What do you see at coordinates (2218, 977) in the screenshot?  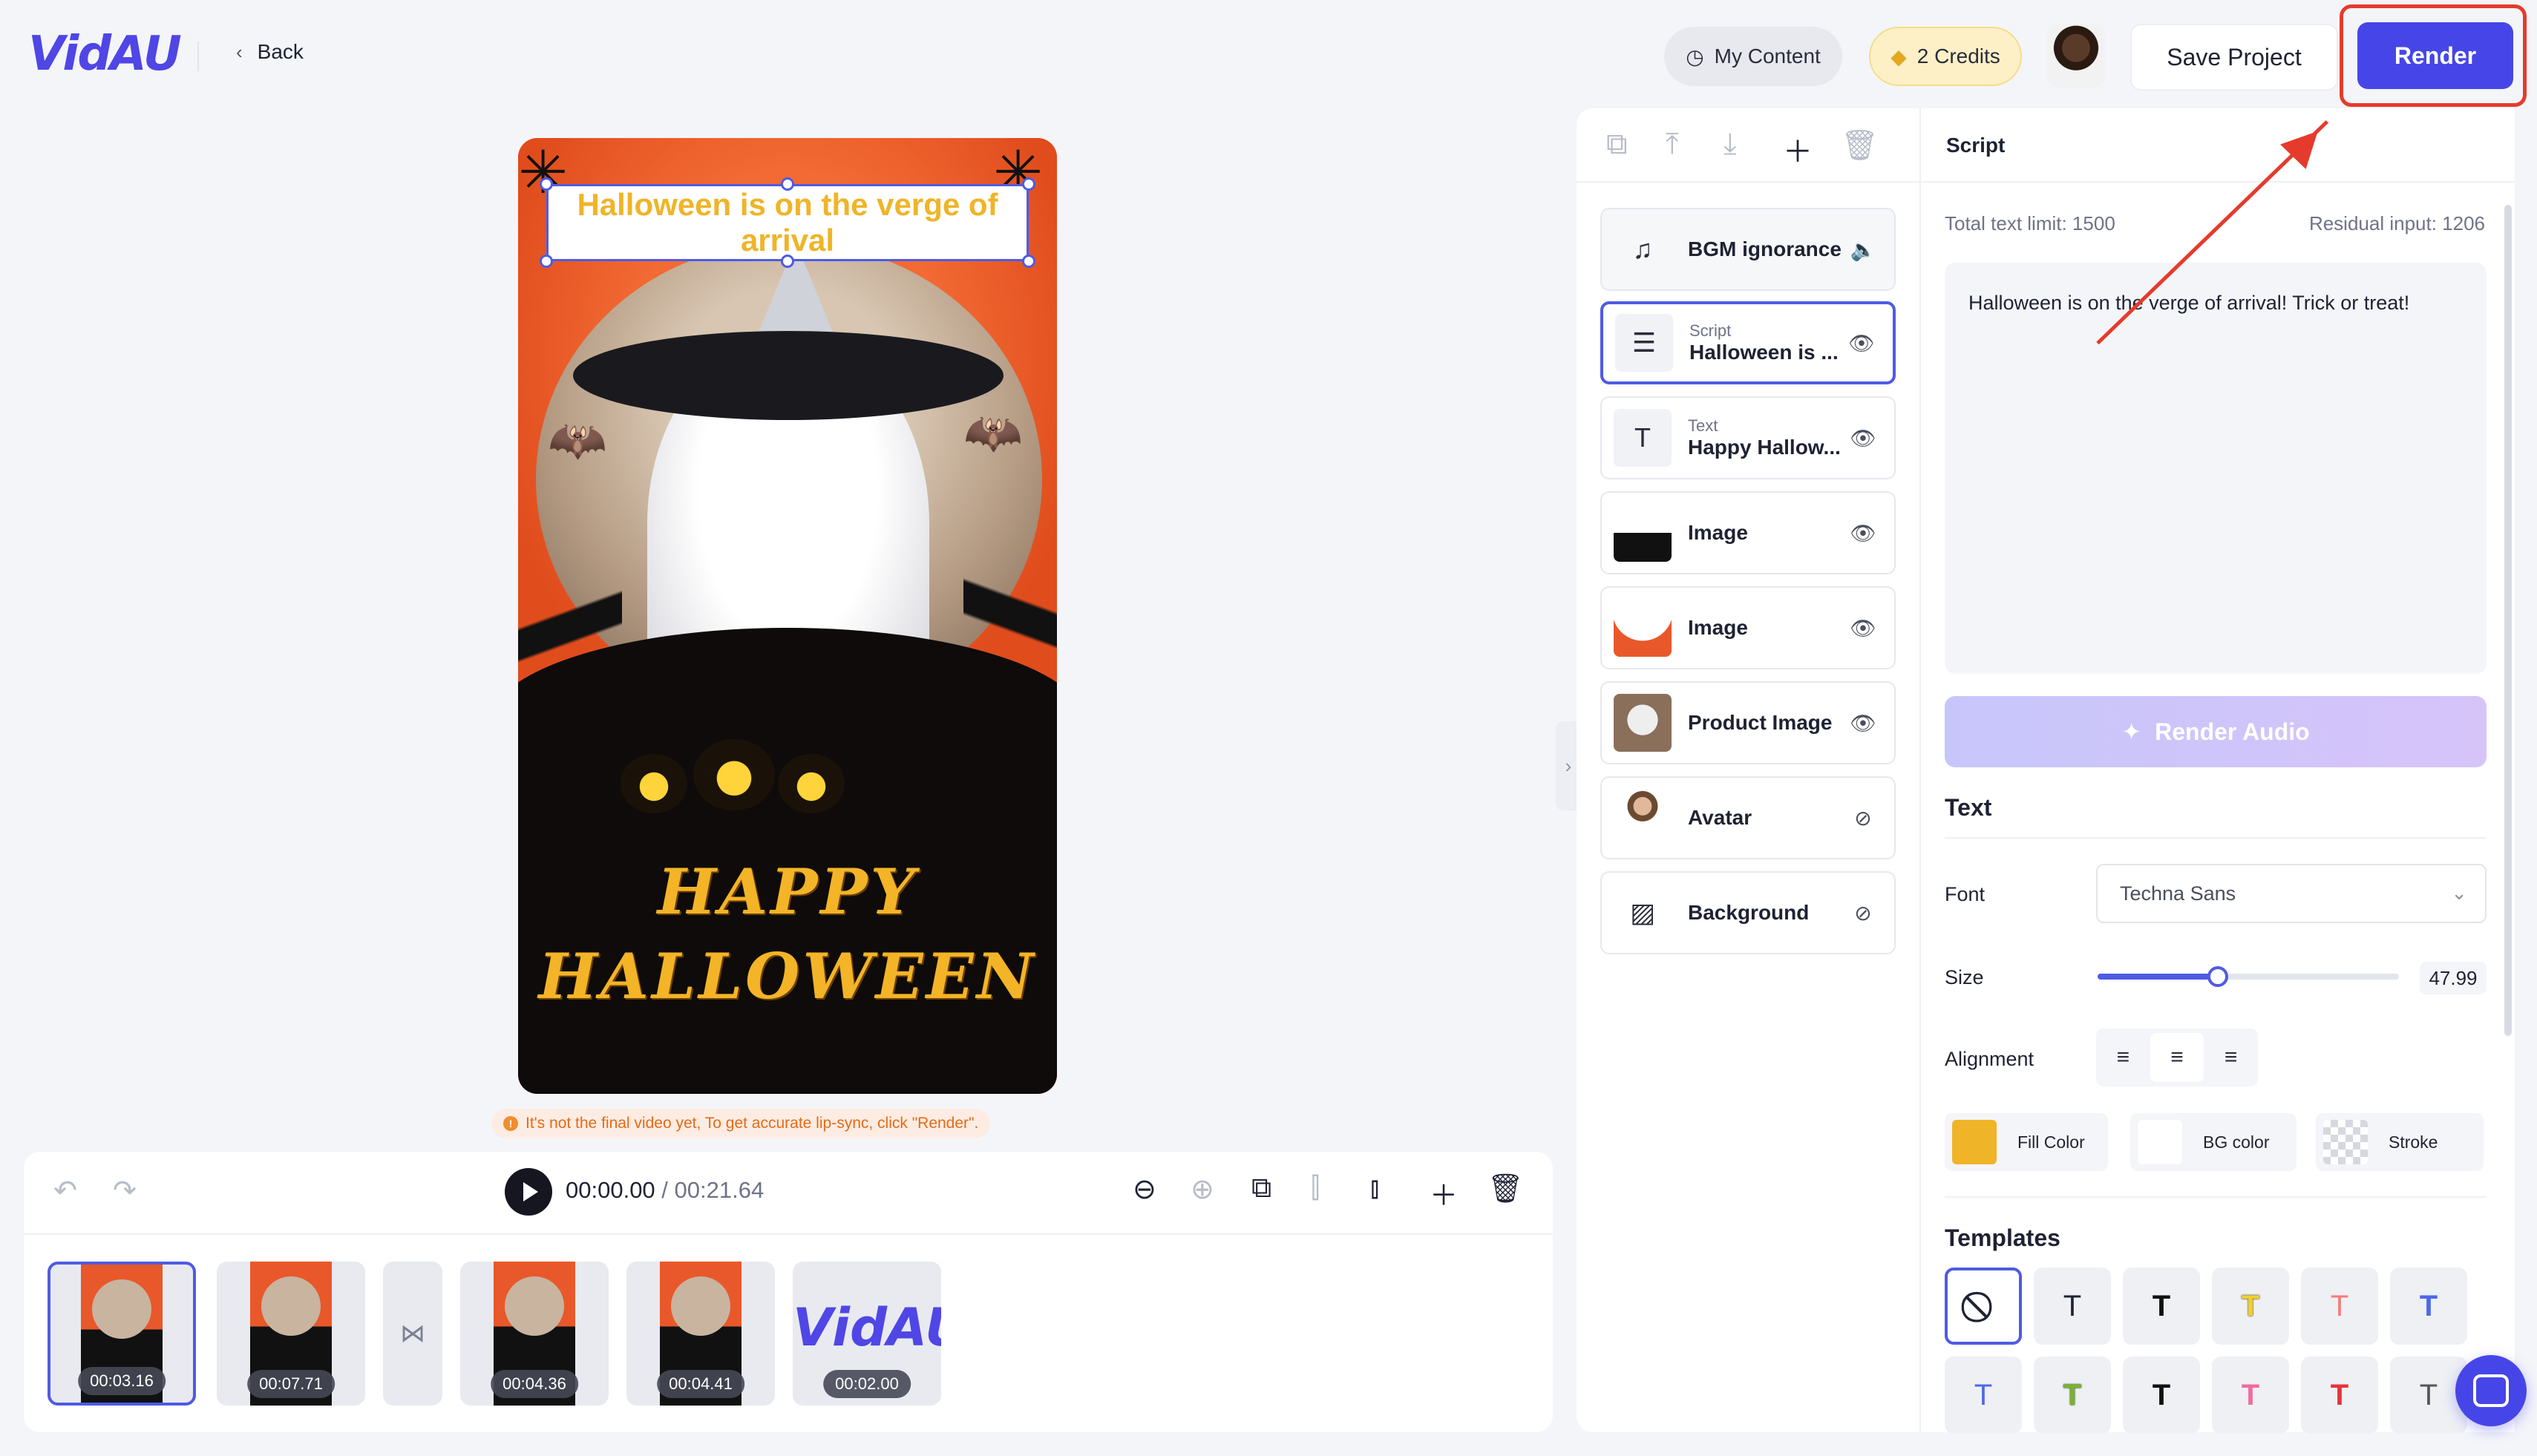 I see `size-slider-knob` at bounding box center [2218, 977].